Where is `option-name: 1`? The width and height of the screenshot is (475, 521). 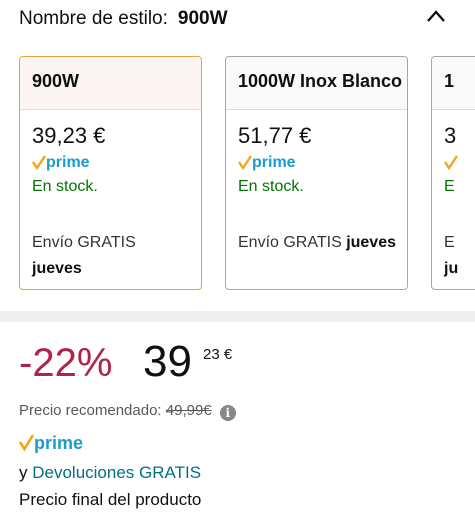
option-name: 1 is located at coordinates (453, 83).